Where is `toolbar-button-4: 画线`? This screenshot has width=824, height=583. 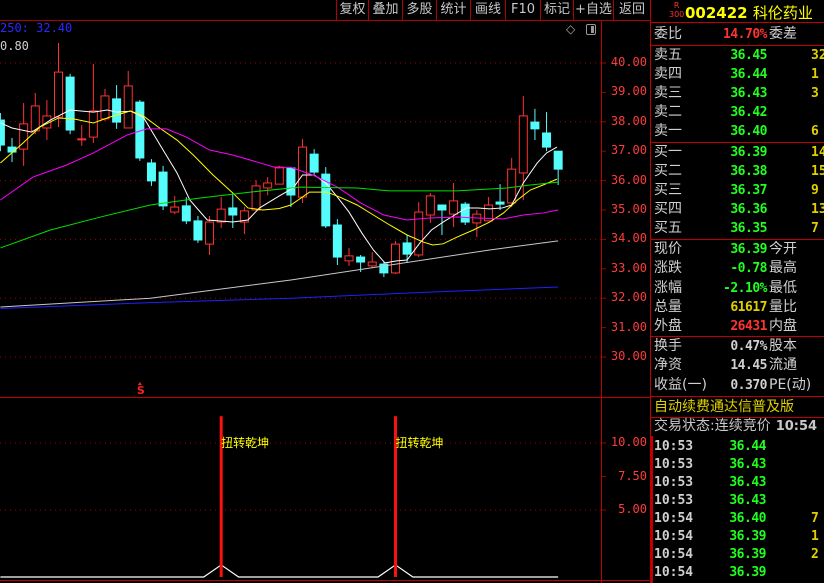 toolbar-button-4: 画线 is located at coordinates (487, 10).